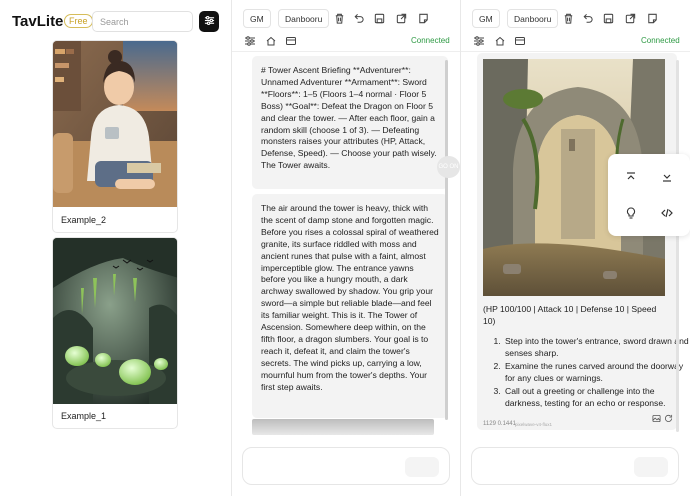 This screenshot has height=496, width=690. I want to click on character-name: Example_1, so click(84, 416).